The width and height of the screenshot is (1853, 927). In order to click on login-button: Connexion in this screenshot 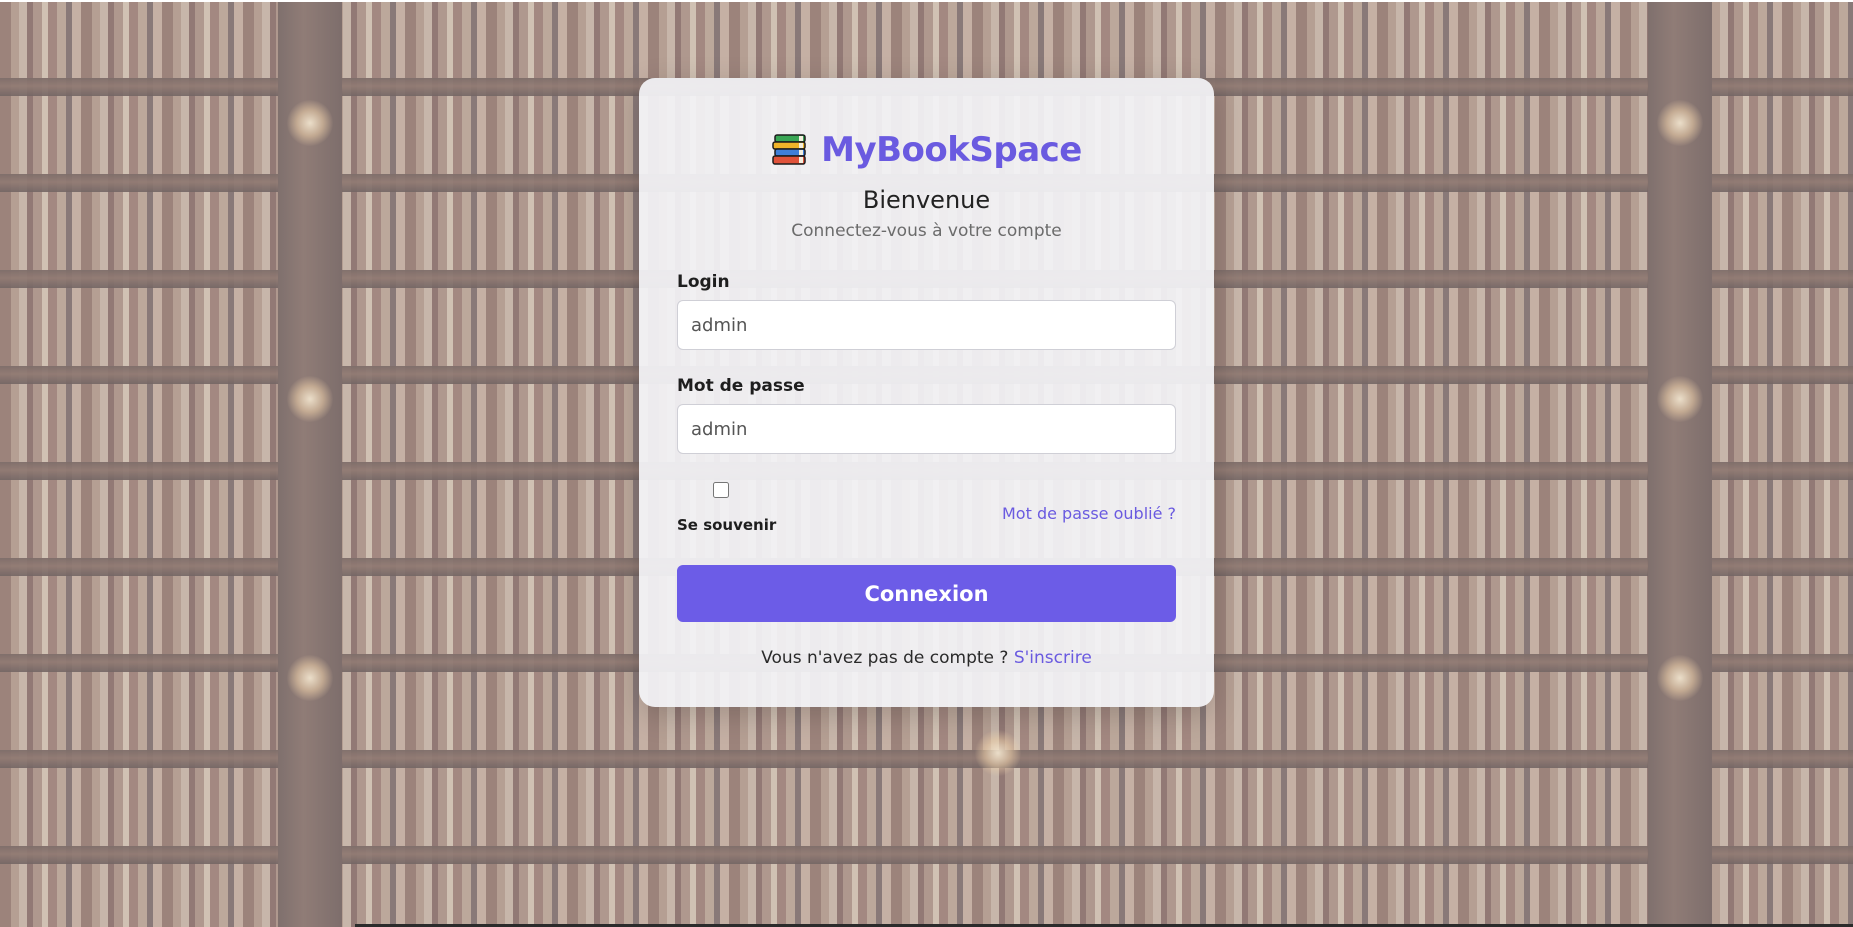, I will do `click(926, 593)`.